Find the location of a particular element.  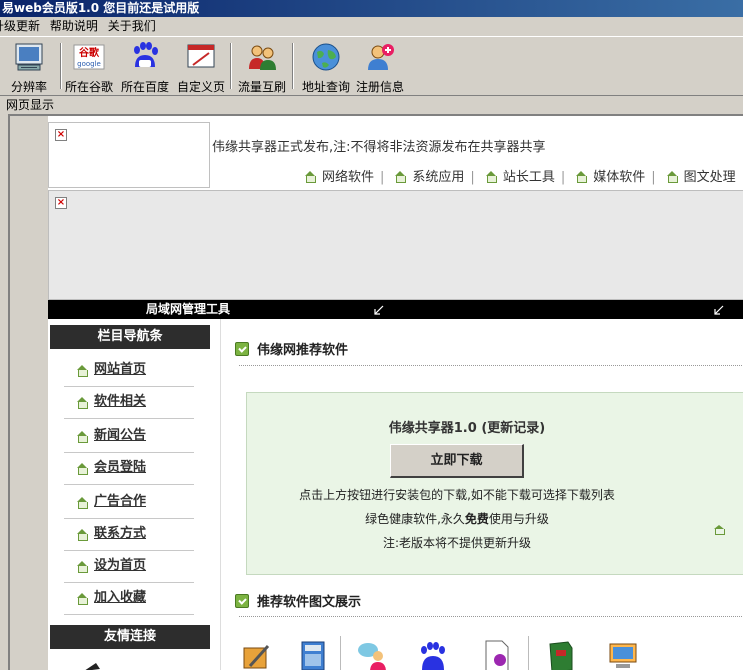

left-nav-ads: 广告合作 is located at coordinates (129, 503).